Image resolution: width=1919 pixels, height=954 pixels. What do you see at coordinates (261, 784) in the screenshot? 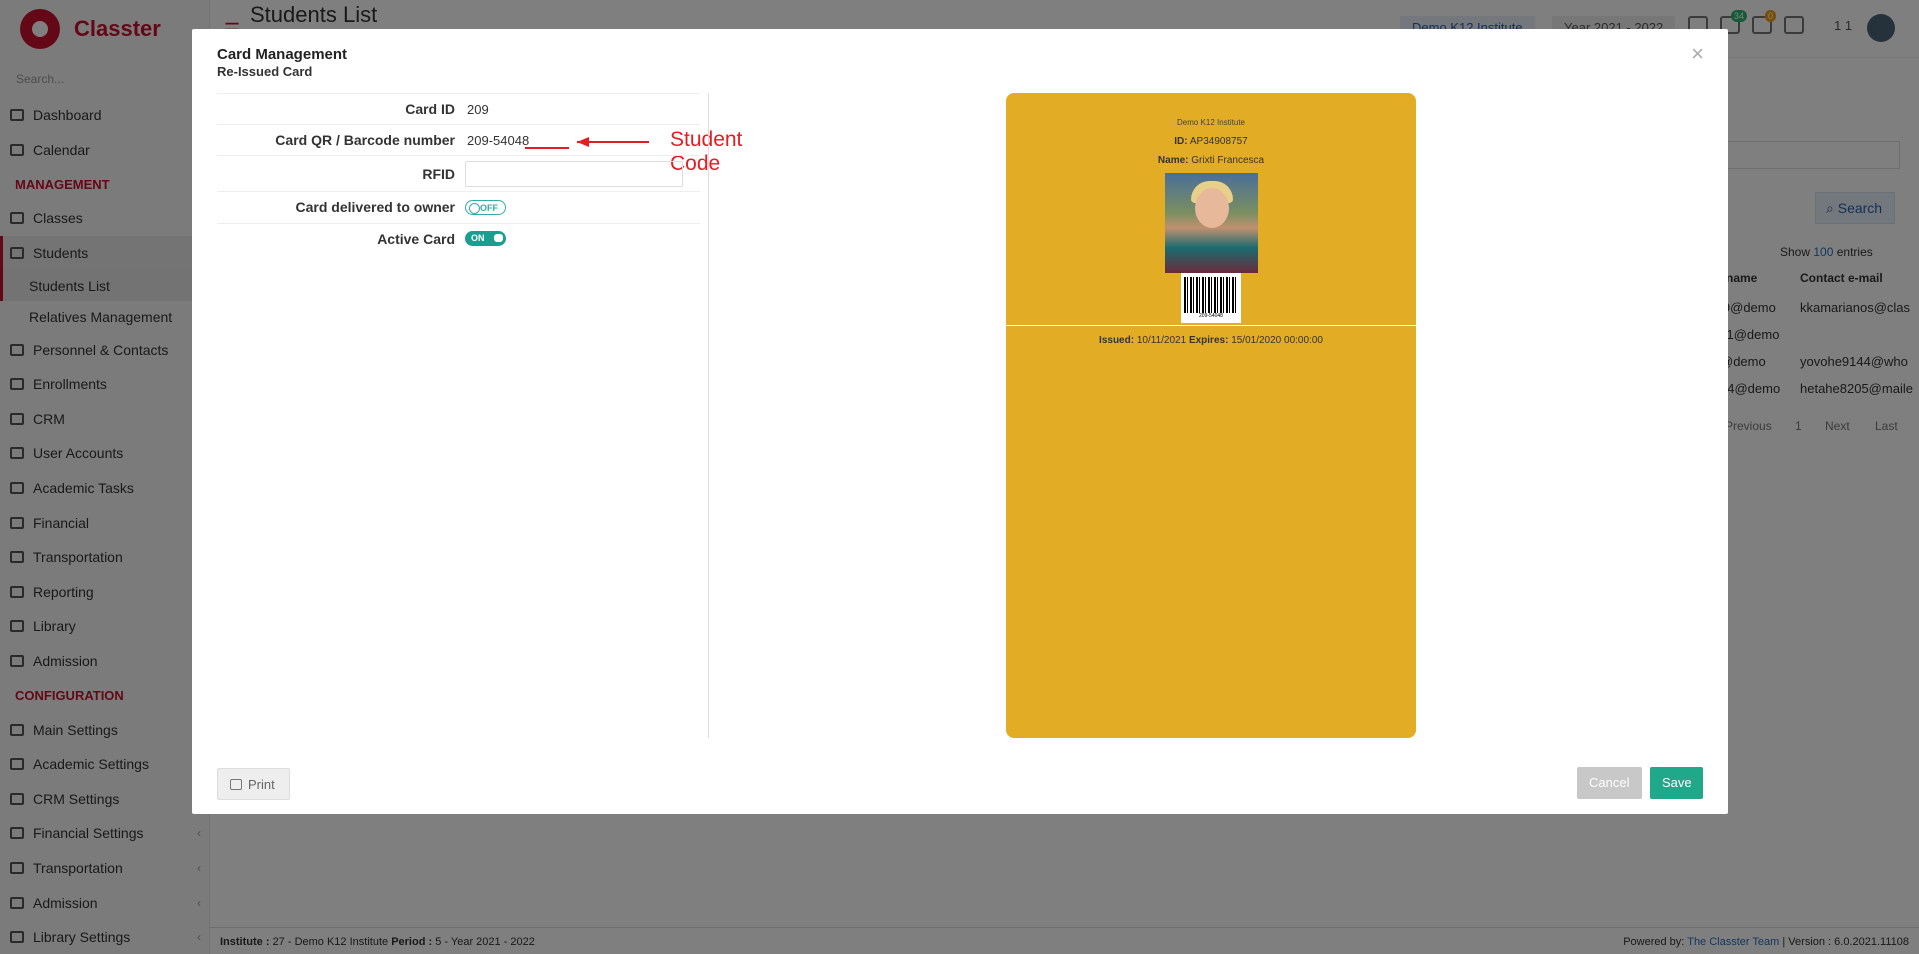
I see `print-button-label: Print` at bounding box center [261, 784].